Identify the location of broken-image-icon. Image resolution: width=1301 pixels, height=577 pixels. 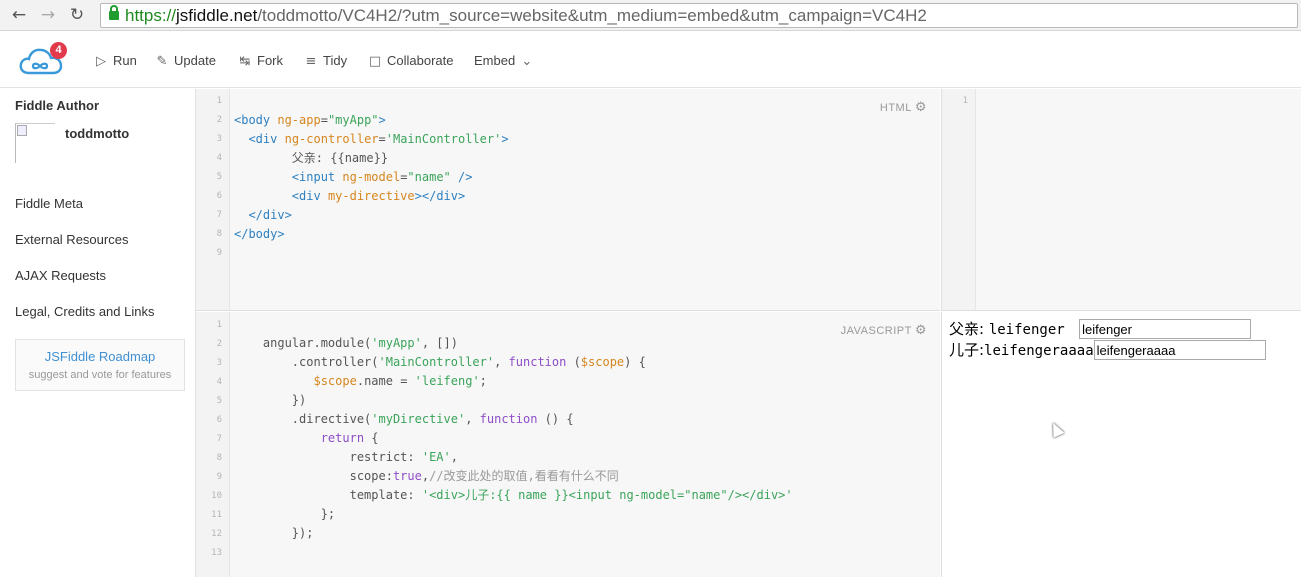
(22, 130).